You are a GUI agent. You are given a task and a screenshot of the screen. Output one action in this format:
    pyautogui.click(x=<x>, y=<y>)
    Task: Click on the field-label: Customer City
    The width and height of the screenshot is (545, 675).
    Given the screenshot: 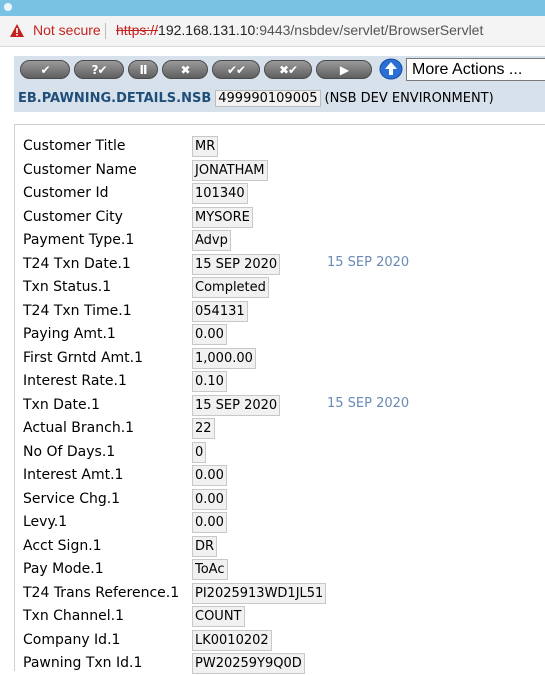 What is the action you would take?
    pyautogui.click(x=73, y=216)
    